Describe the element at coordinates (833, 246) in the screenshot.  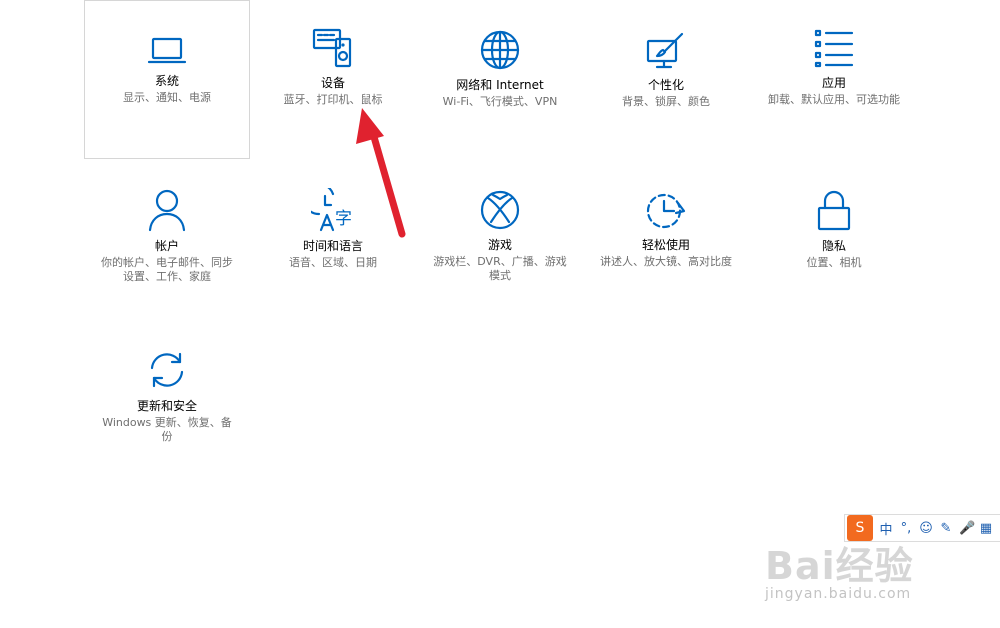
I see `tile-name: 隐私` at that location.